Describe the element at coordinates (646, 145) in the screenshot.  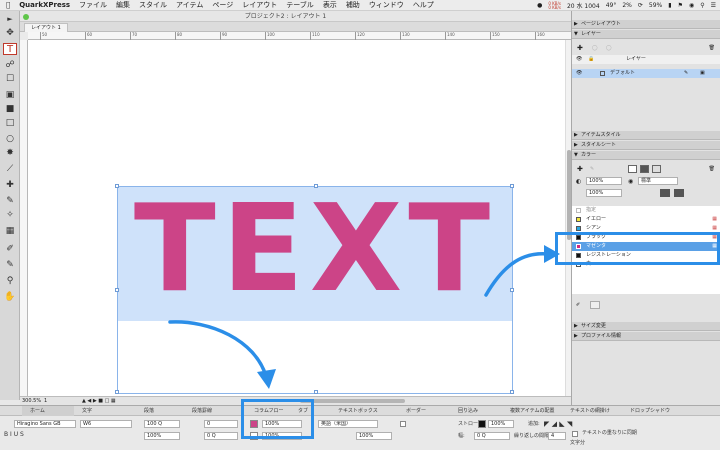
I see `style-sheets-header: ▶ スタイルシート` at that location.